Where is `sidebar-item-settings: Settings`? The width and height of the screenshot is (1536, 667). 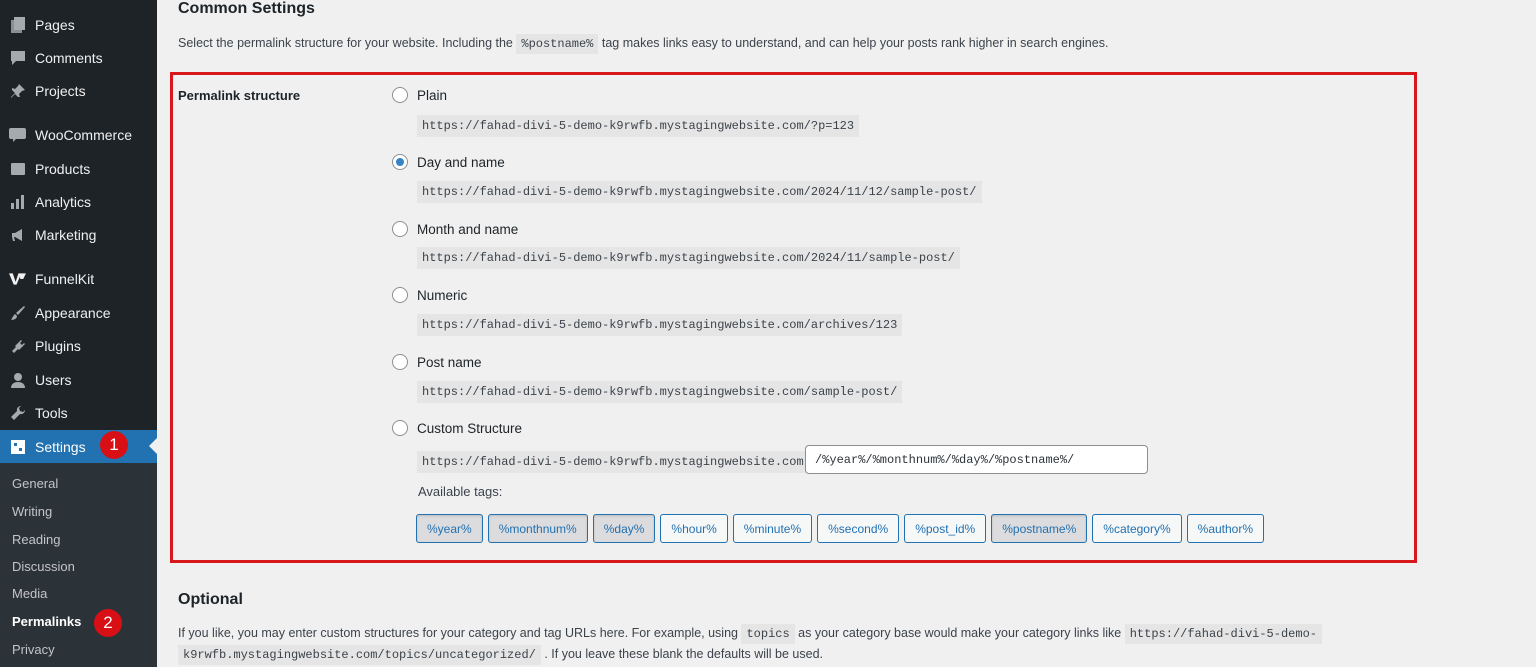 sidebar-item-settings: Settings is located at coordinates (78, 446).